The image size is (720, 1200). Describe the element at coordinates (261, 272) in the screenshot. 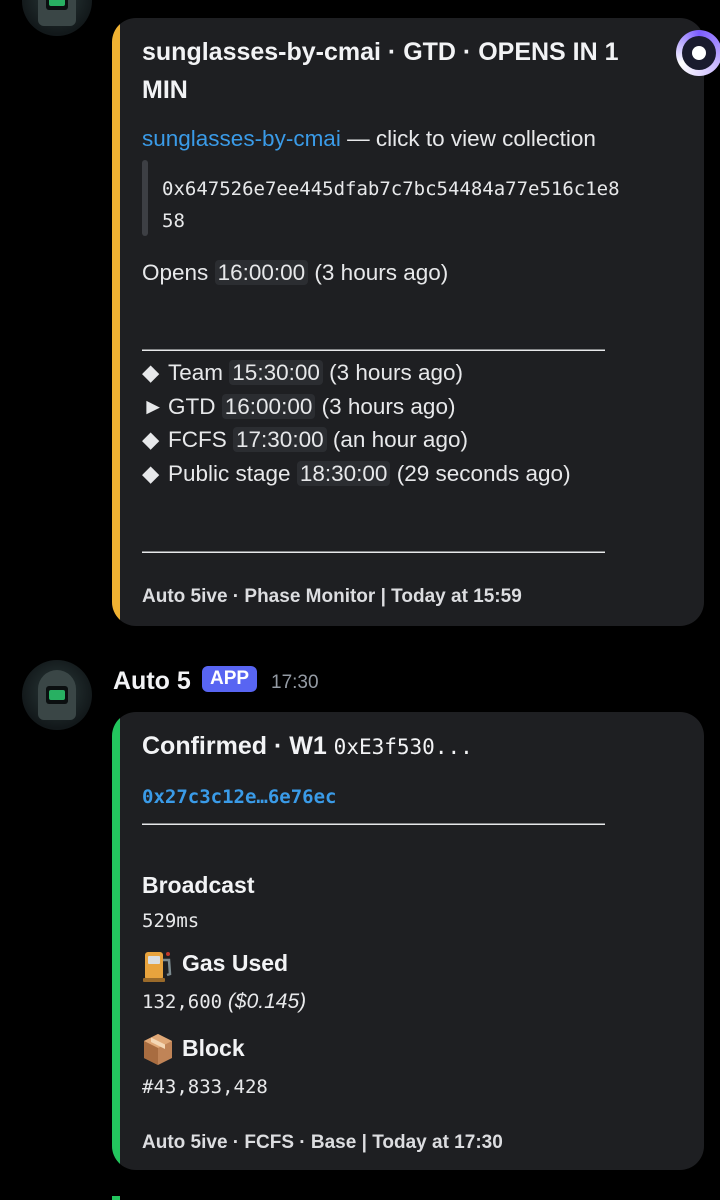

I see `opens-time: 16:00:00` at that location.